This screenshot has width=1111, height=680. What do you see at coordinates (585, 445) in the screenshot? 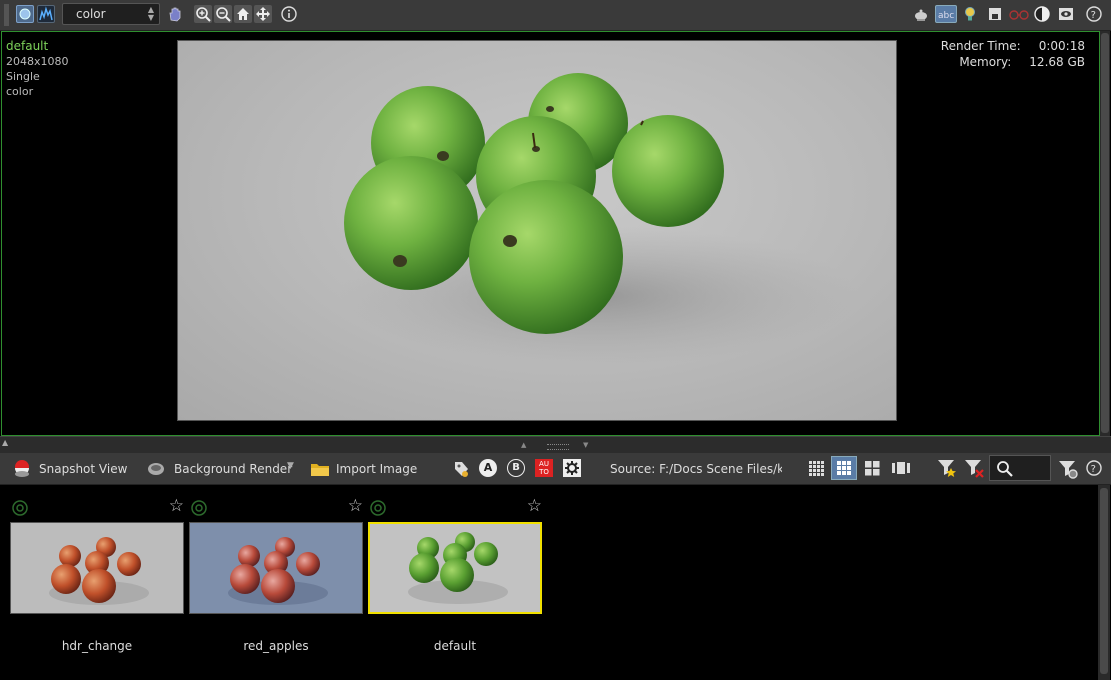
I see `splitter-down-arrow-icon: ▼` at bounding box center [585, 445].